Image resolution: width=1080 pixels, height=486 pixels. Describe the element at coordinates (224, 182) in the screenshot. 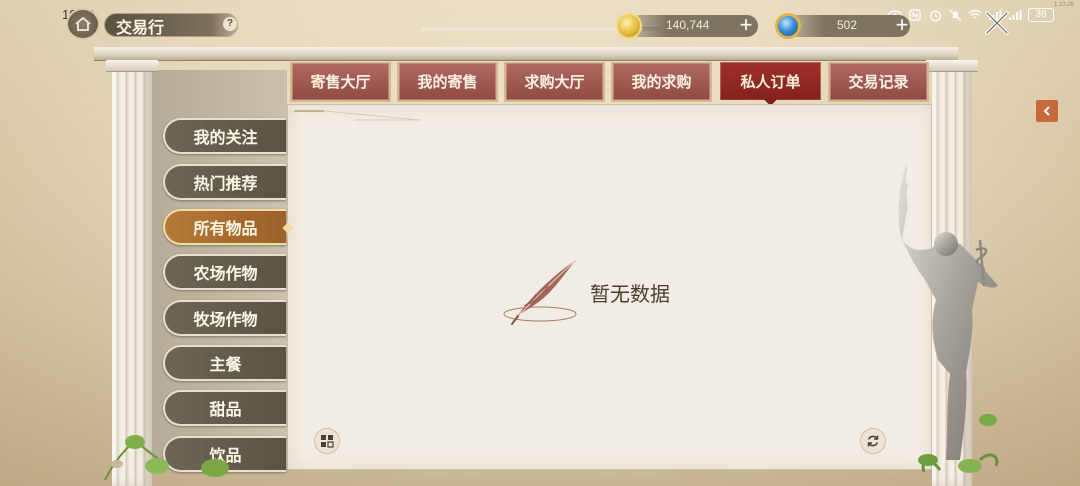

I see `category-hot-picks: 热门推荐` at that location.